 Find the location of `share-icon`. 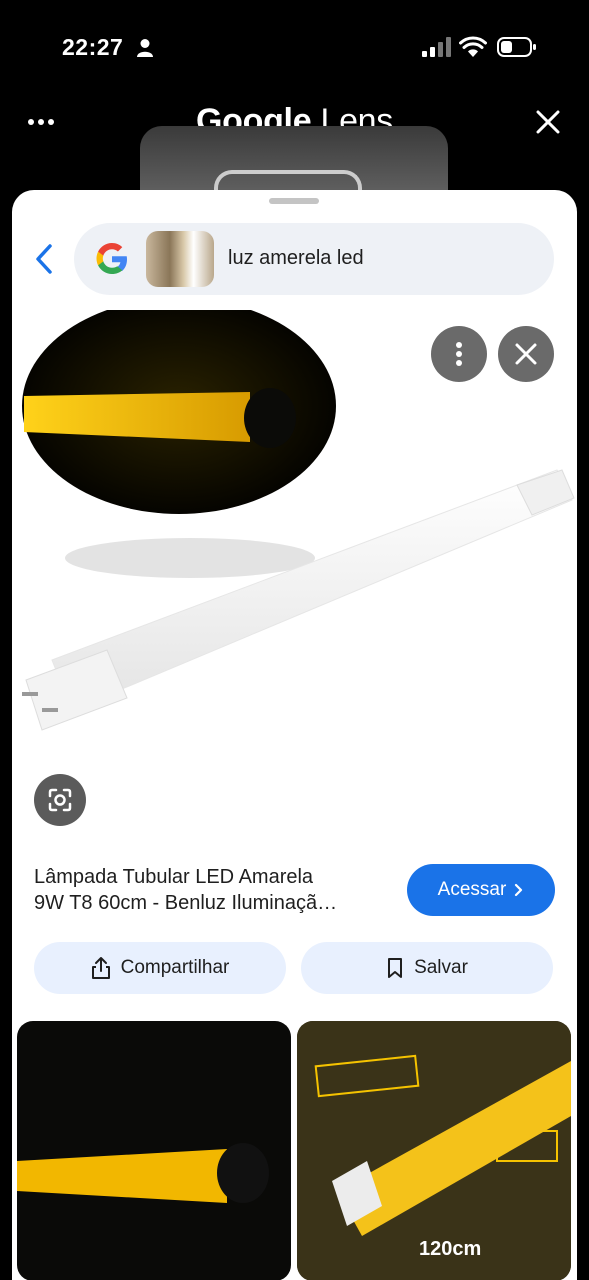

share-icon is located at coordinates (100, 968).